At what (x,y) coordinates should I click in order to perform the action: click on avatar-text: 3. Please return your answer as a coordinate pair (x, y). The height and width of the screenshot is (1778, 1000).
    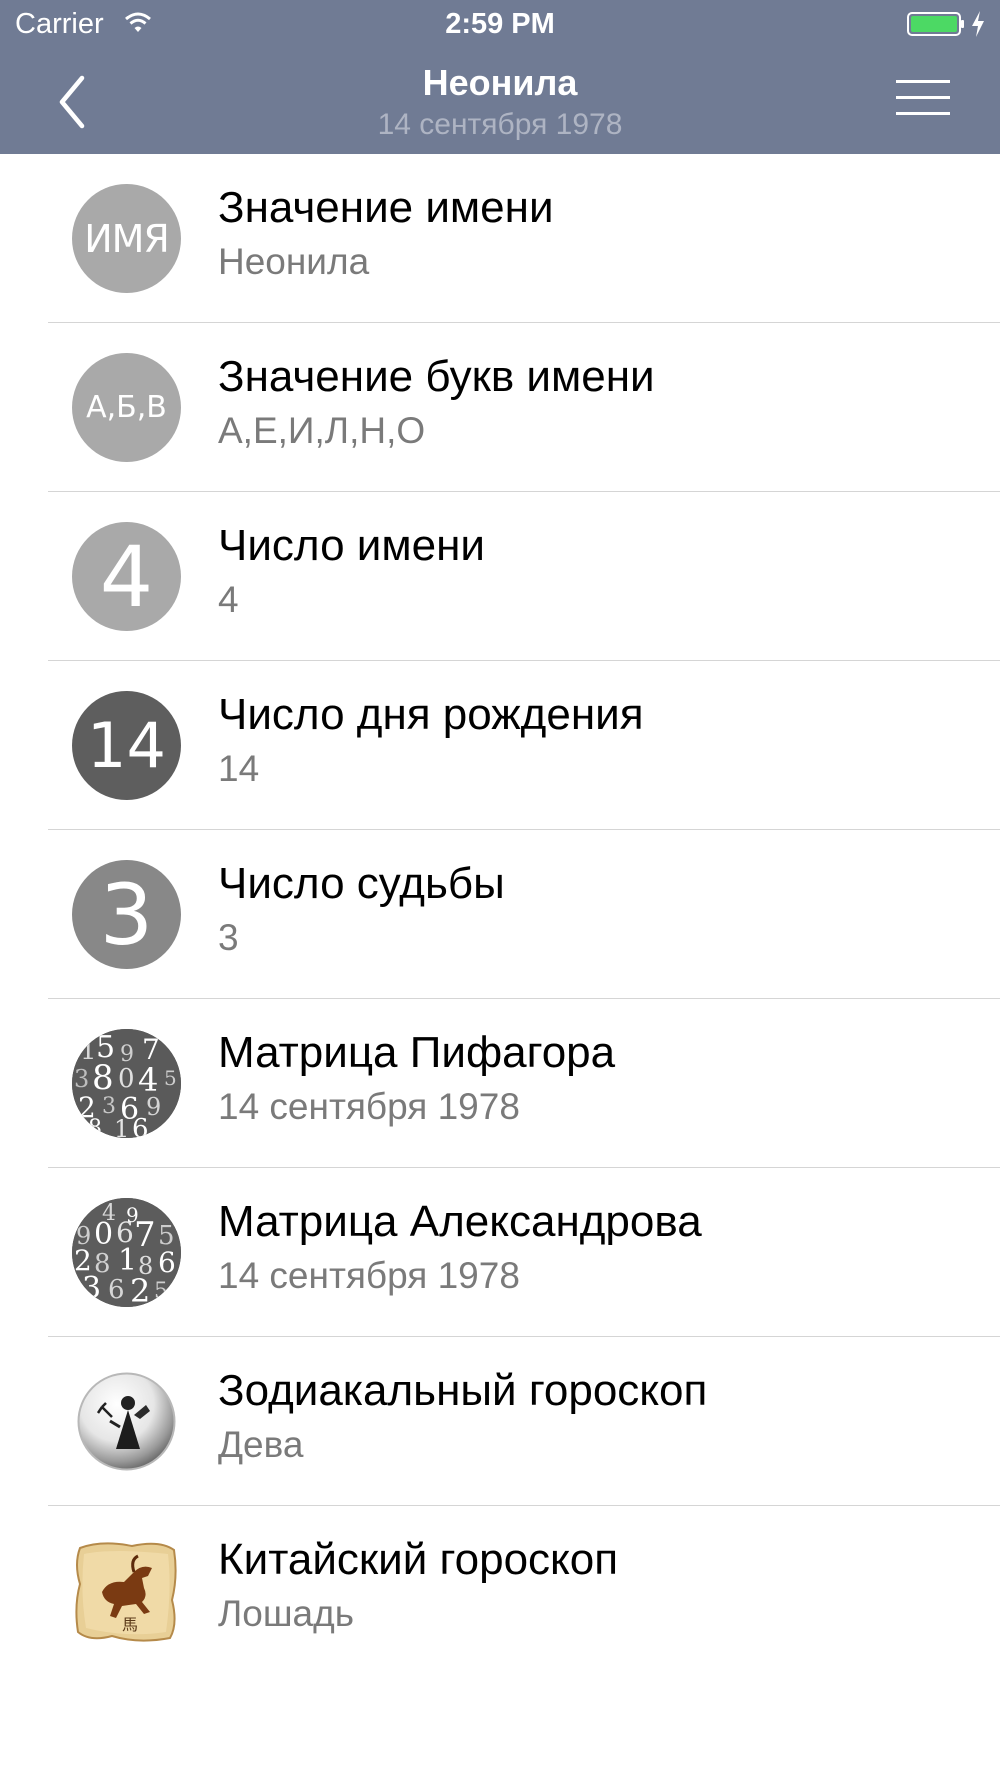
    Looking at the image, I should click on (126, 914).